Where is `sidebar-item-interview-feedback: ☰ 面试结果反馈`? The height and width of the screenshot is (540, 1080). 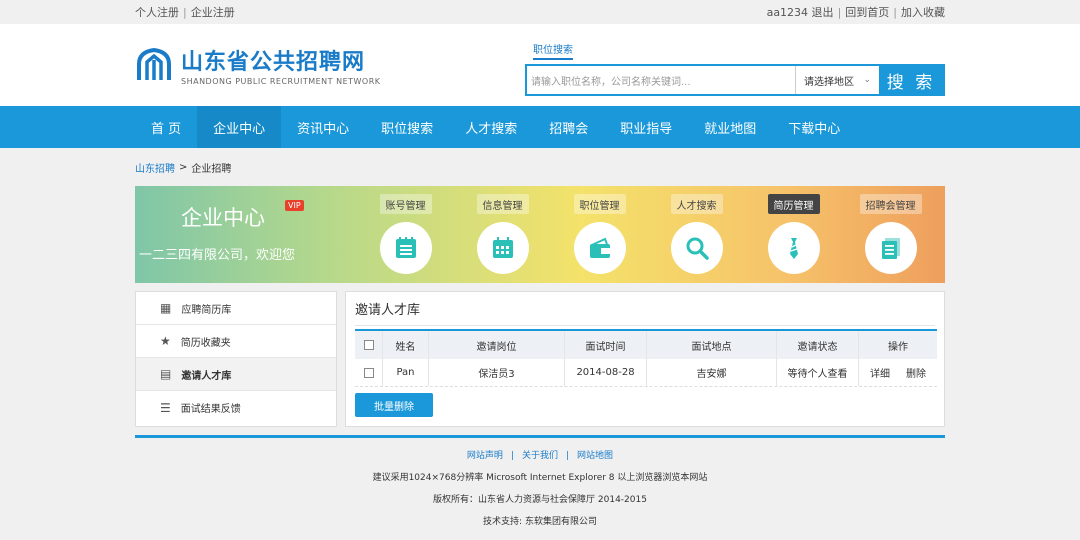
sidebar-item-interview-feedback: ☰ 面试结果反馈 is located at coordinates (236, 407).